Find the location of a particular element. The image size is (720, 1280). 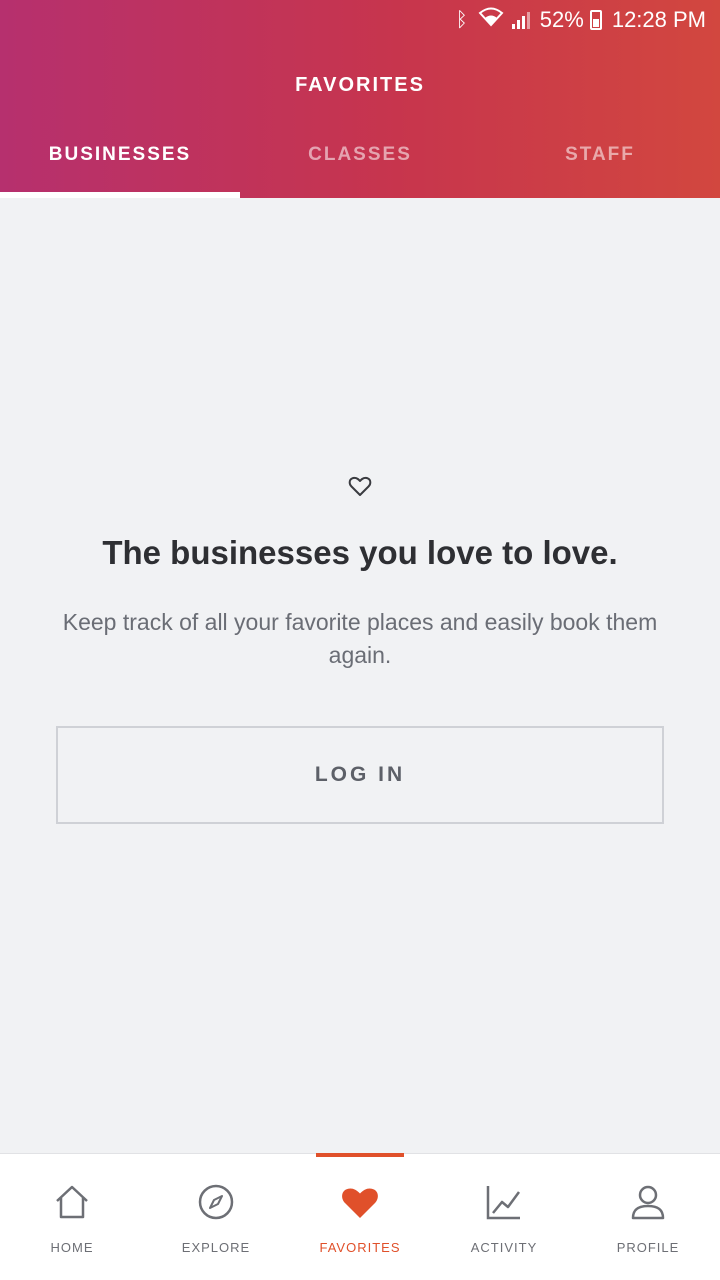

page-title: FAVORITES is located at coordinates (360, 85).